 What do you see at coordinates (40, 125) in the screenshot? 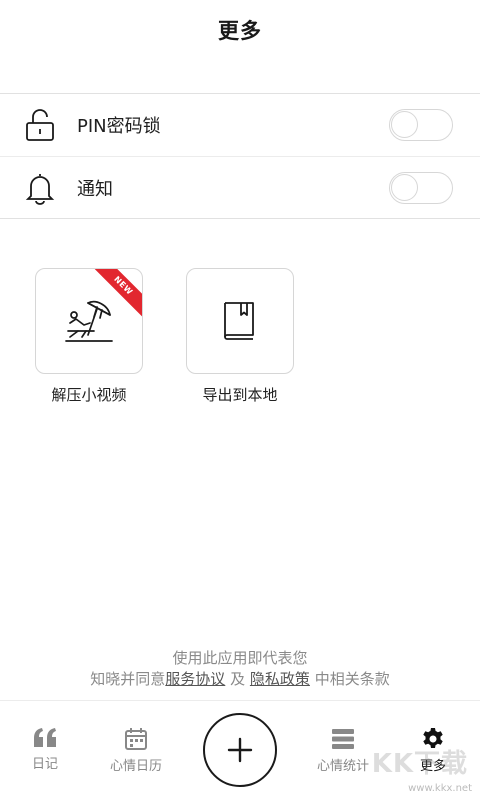
I see `unlock-icon` at bounding box center [40, 125].